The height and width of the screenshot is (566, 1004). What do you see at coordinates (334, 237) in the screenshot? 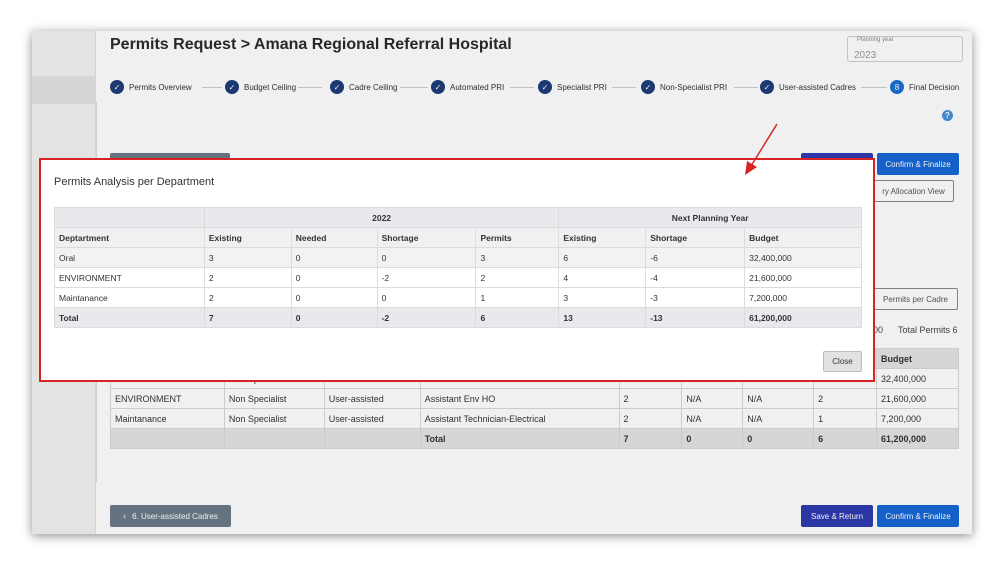
I see `column-header: Needed` at bounding box center [334, 237].